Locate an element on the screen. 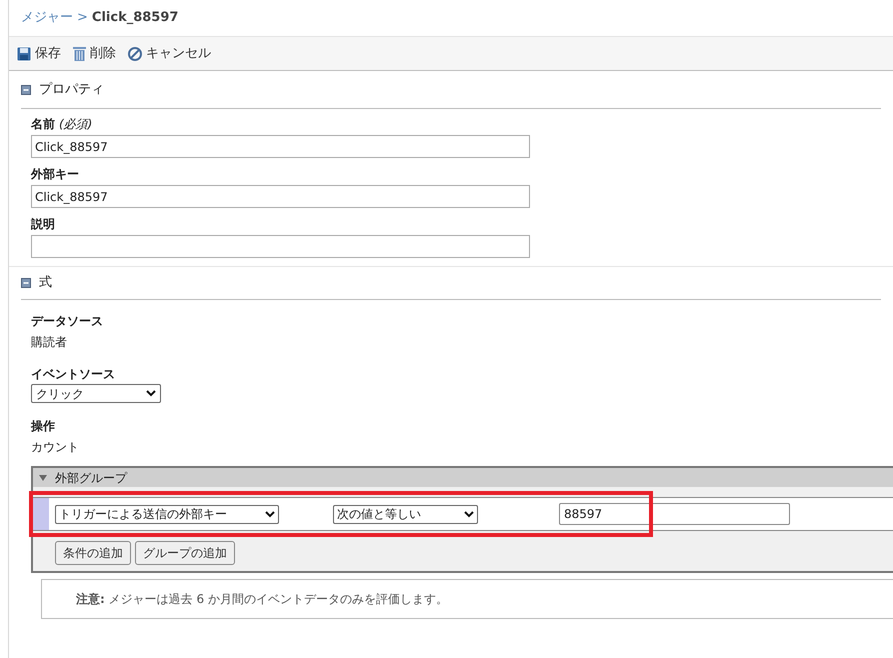 This screenshot has height=658, width=893. field-value: カウント is located at coordinates (55, 447).